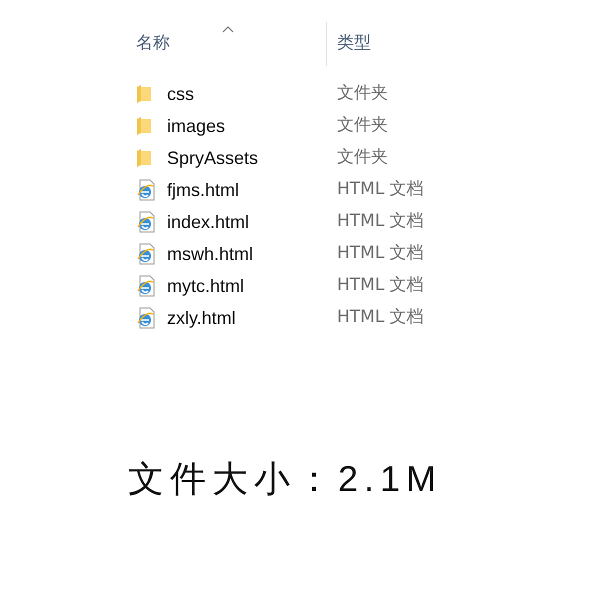 Image resolution: width=600 pixels, height=600 pixels. Describe the element at coordinates (252, 158) in the screenshot. I see `file-name: SpryAssets` at that location.